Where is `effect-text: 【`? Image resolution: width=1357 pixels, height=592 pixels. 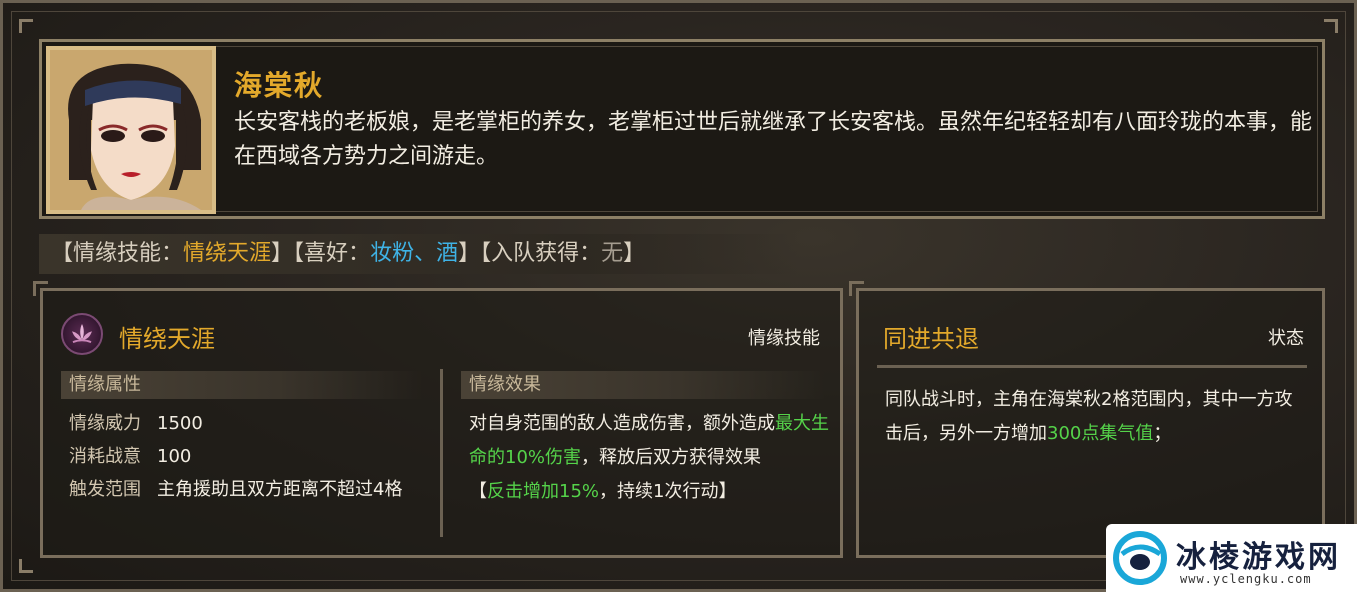 effect-text: 【 is located at coordinates (478, 491).